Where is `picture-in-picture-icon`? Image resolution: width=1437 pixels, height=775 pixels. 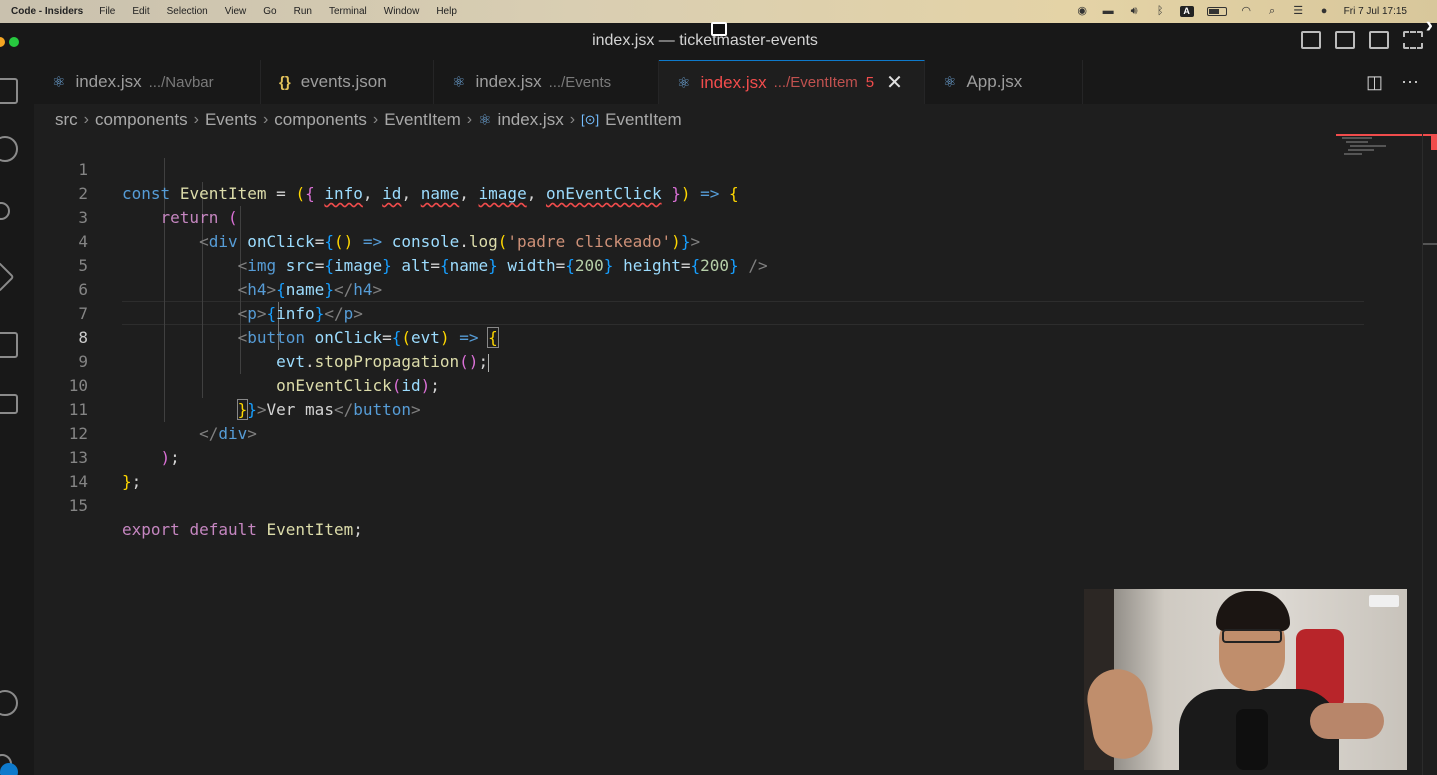 picture-in-picture-icon is located at coordinates (719, 29).